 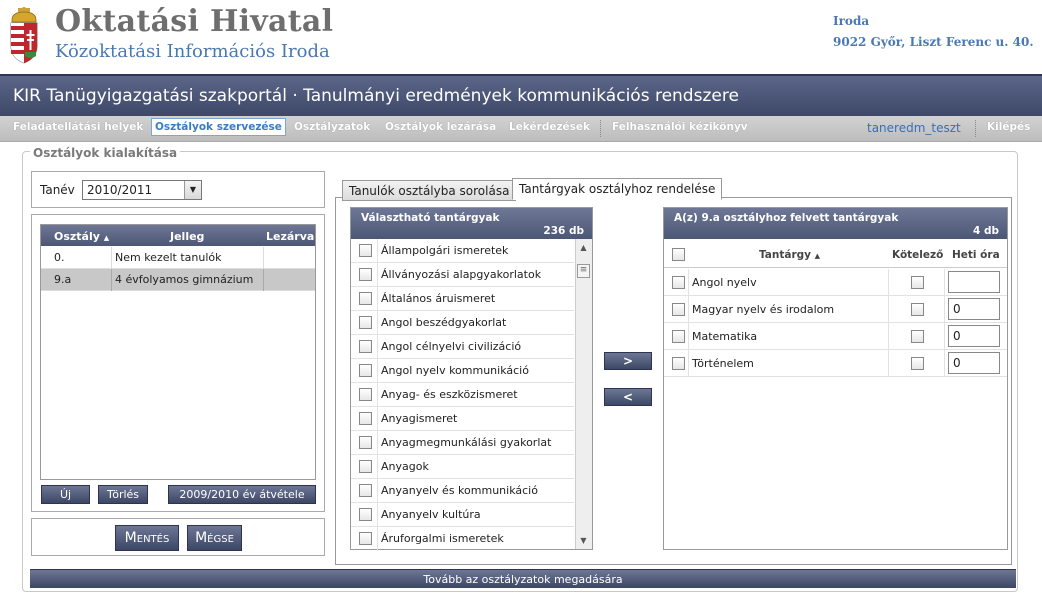 What do you see at coordinates (462, 491) in the screenshot?
I see `list-item: Anyanyelv és kommunikáció` at bounding box center [462, 491].